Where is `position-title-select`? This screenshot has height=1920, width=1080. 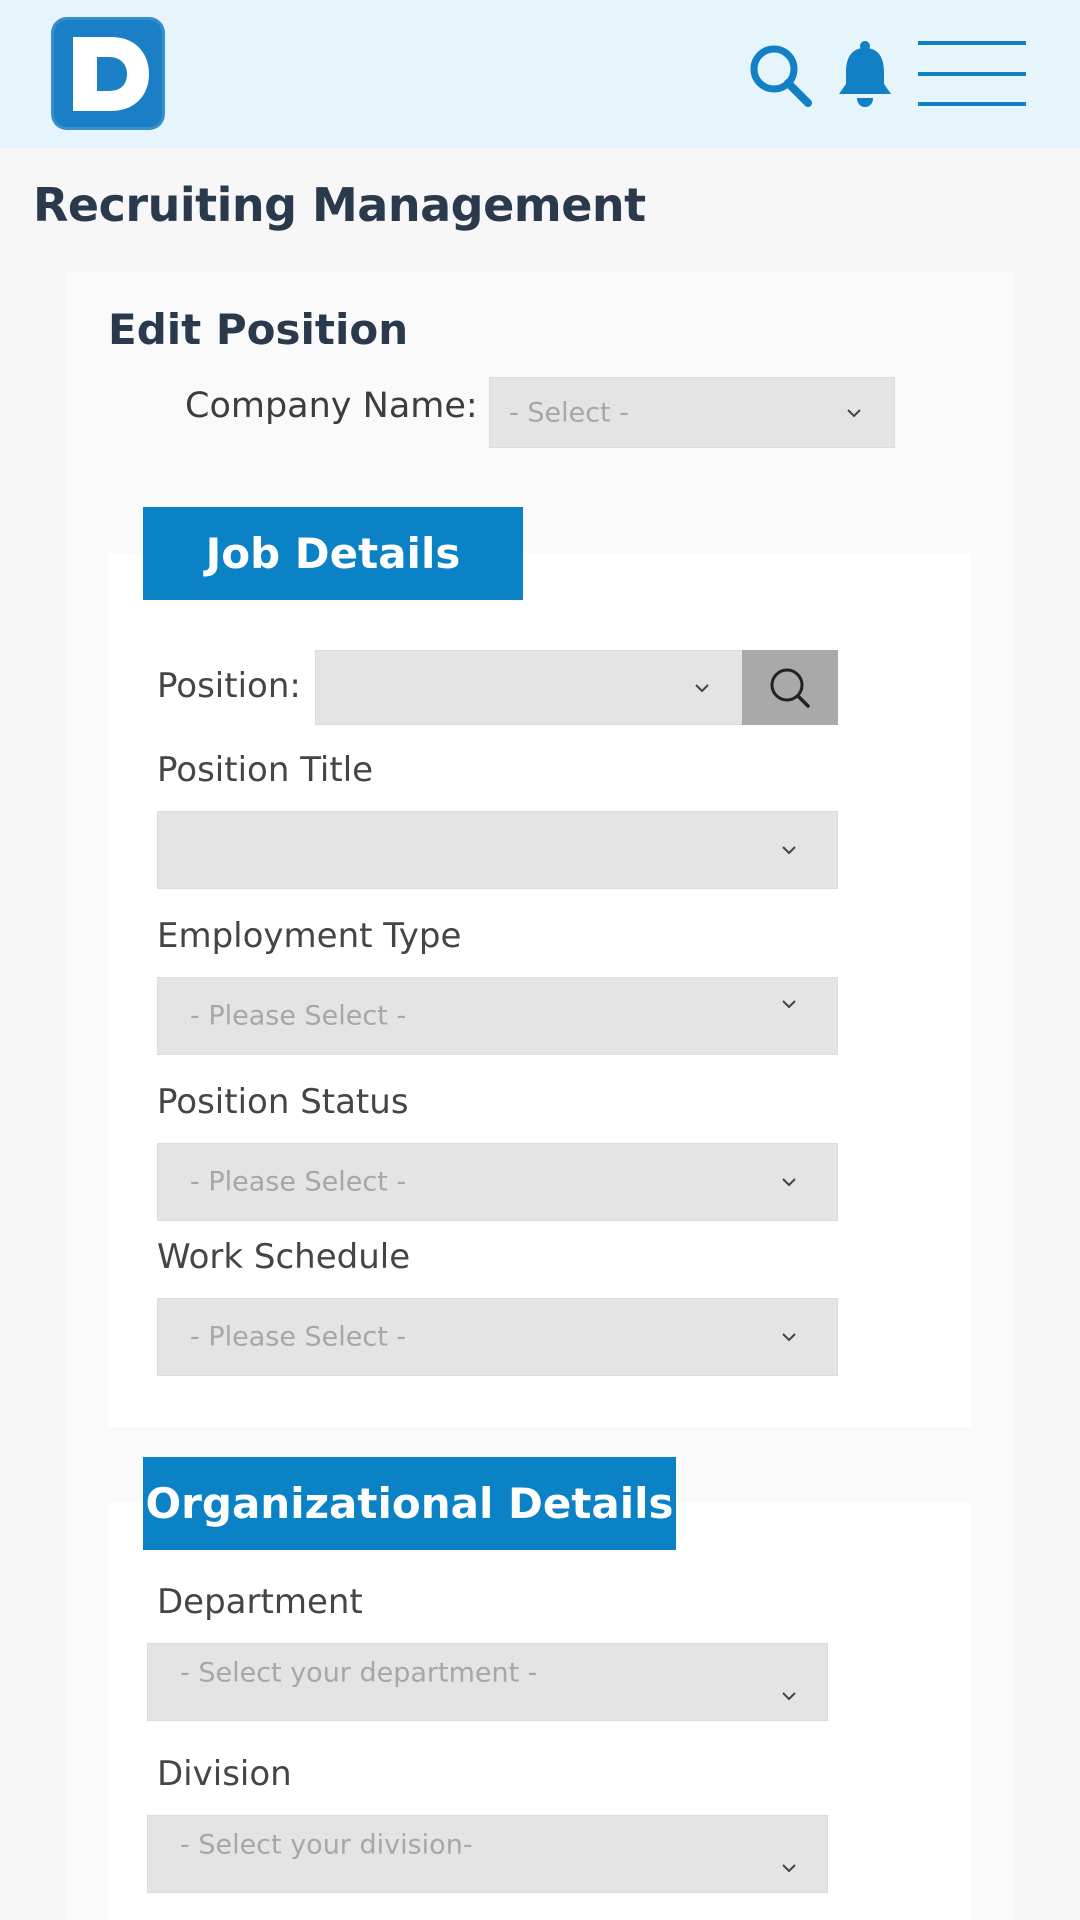 position-title-select is located at coordinates (497, 850).